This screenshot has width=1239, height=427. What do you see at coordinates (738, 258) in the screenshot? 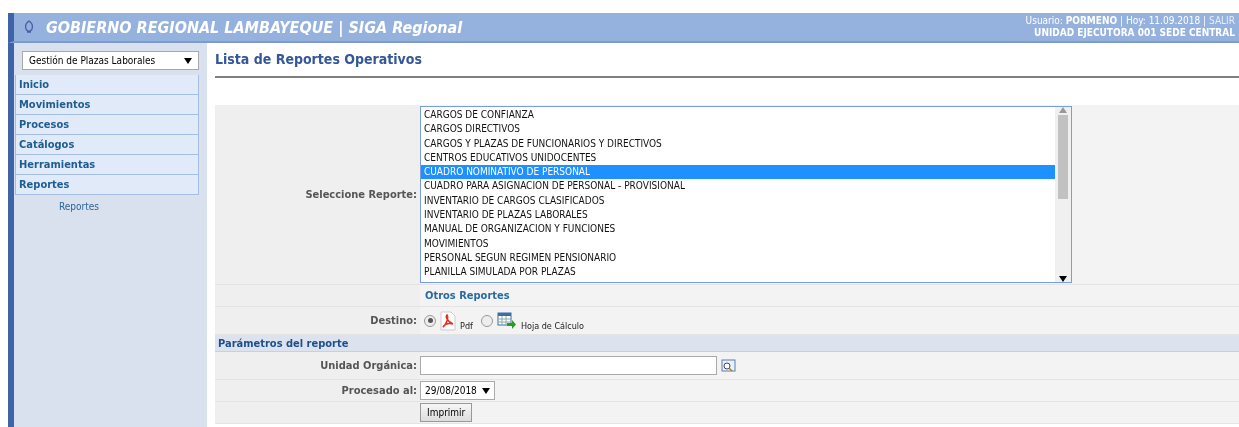
I see `report-option: PERSONAL SEGUN REGIMEN PENSIONARIO` at bounding box center [738, 258].